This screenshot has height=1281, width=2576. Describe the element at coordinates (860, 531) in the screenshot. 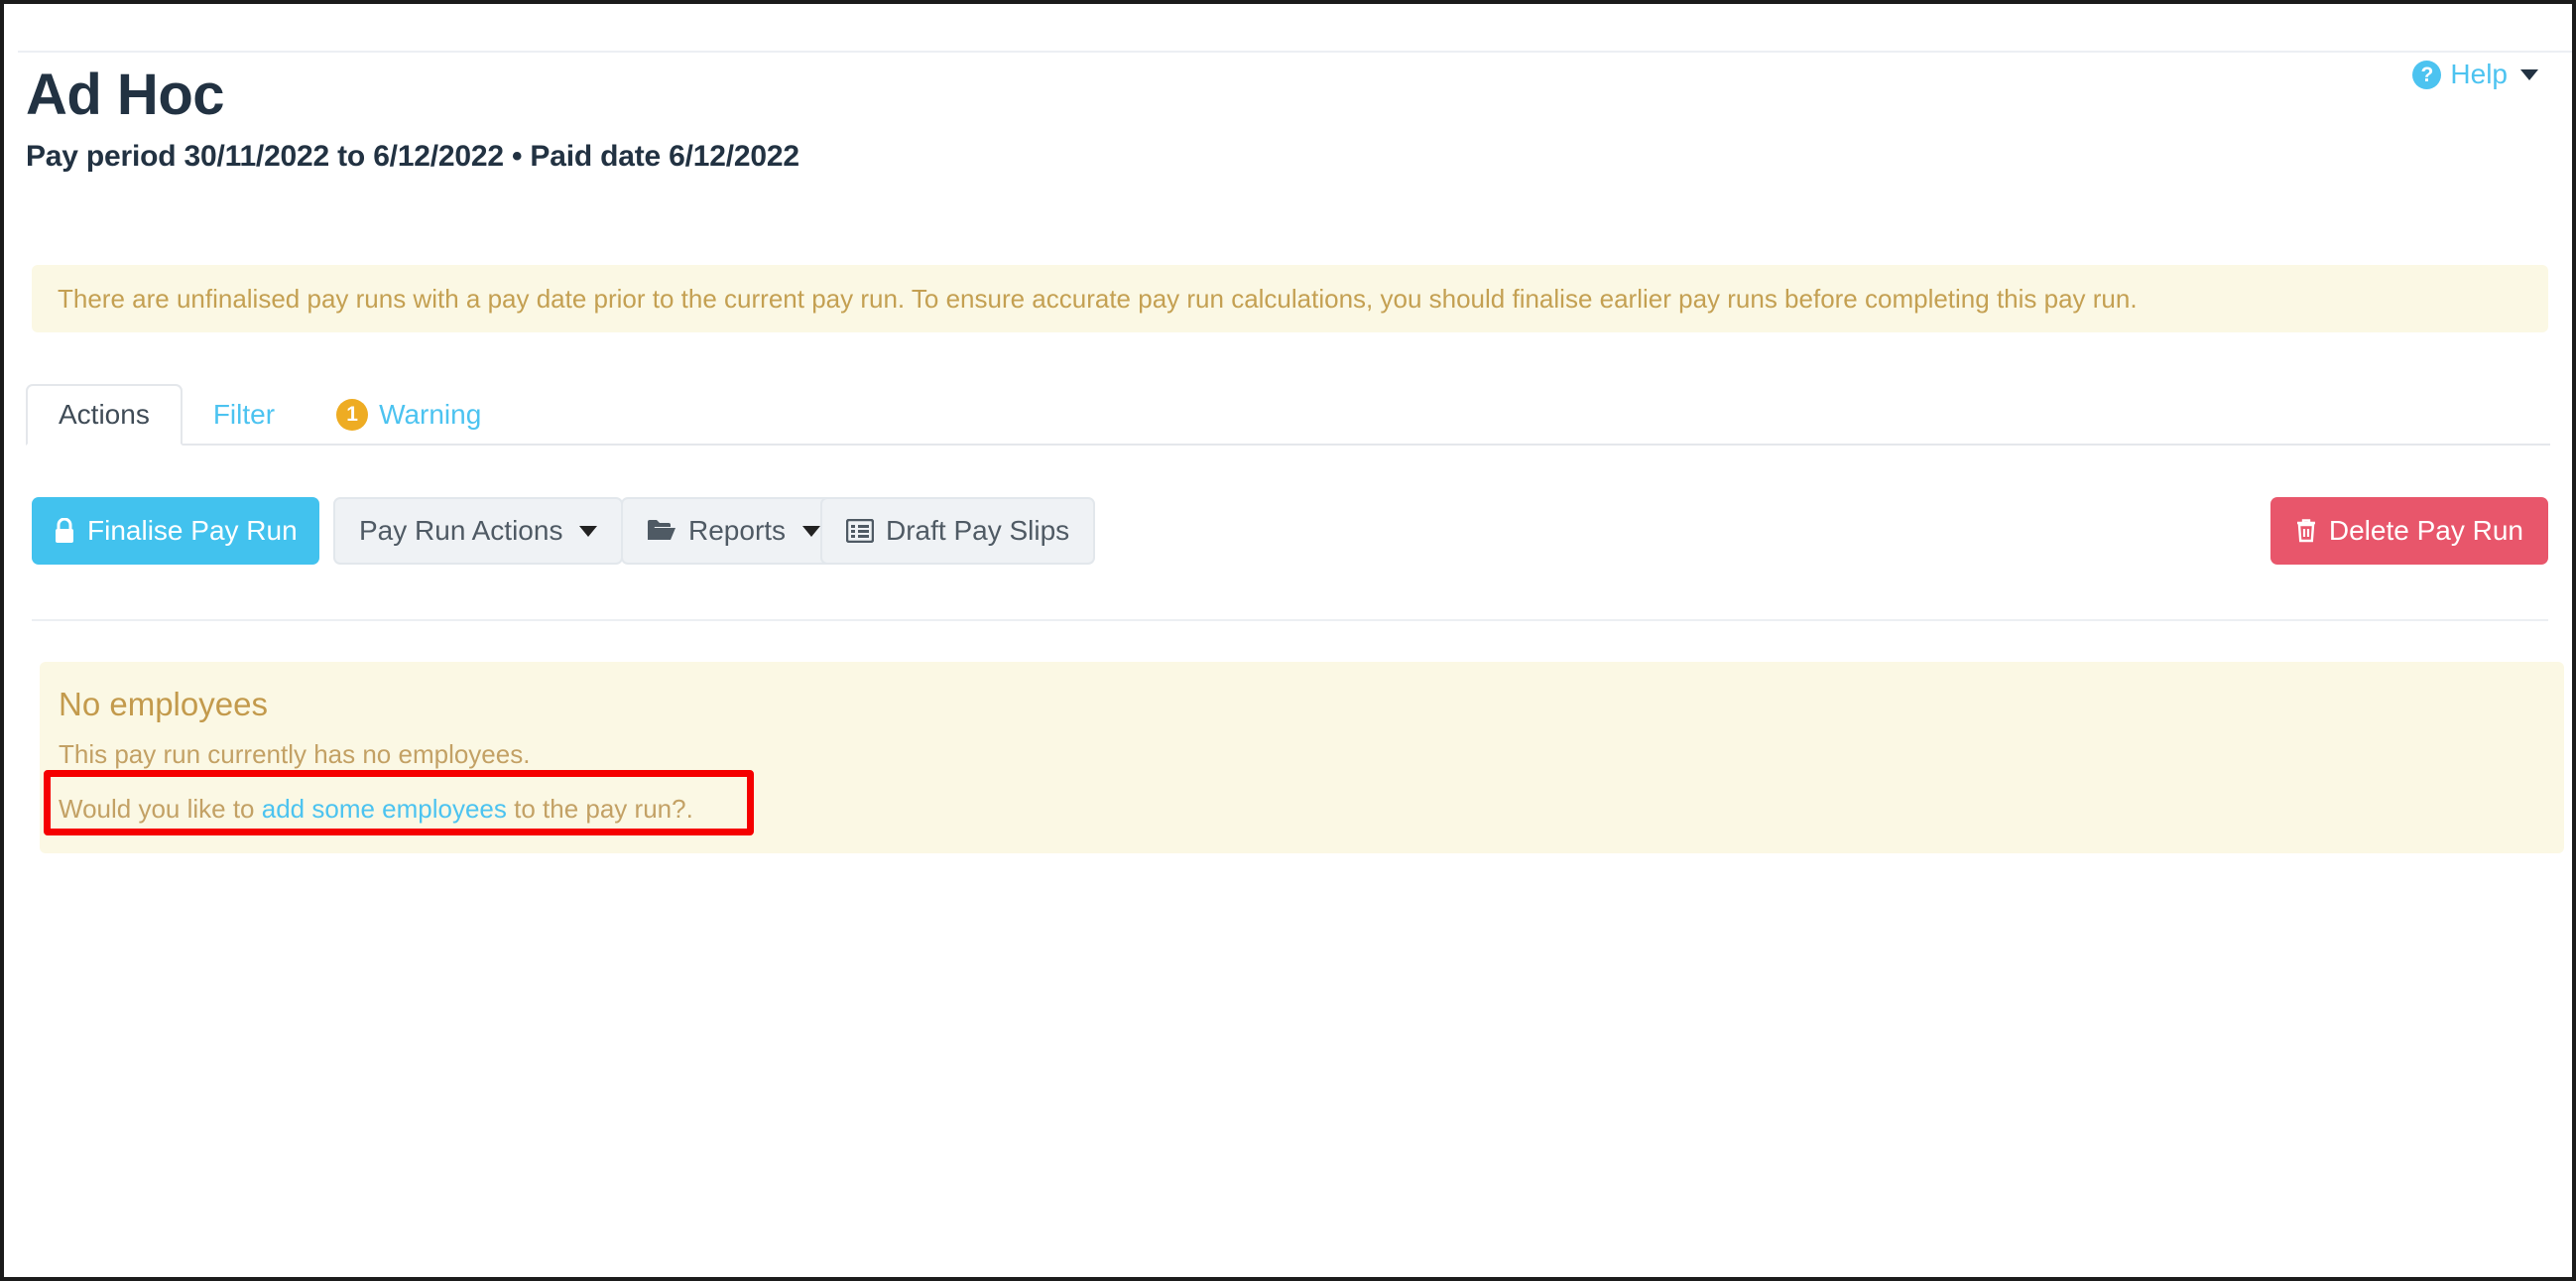

I see `list-alt-icon` at that location.